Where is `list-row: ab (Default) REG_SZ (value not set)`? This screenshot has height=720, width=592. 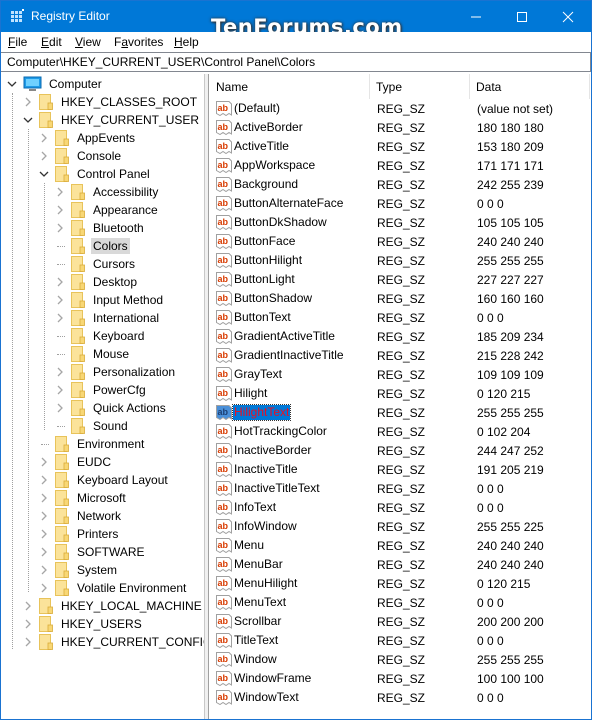 list-row: ab (Default) REG_SZ (value not set) is located at coordinates (400, 108).